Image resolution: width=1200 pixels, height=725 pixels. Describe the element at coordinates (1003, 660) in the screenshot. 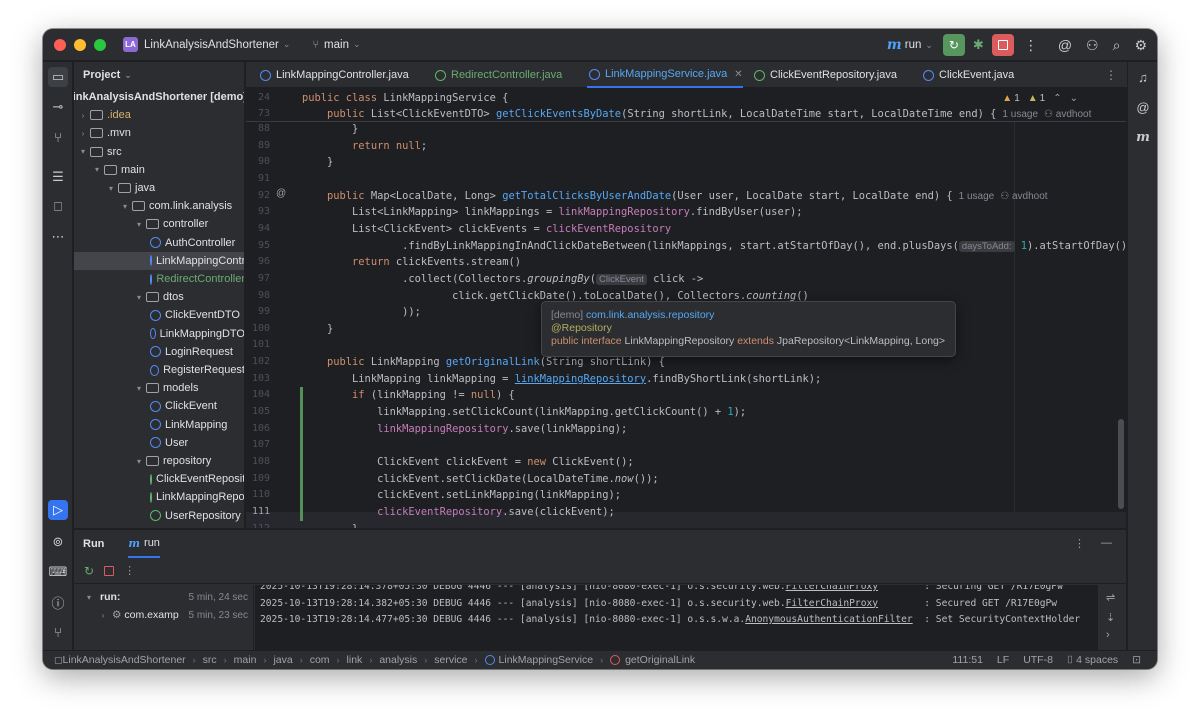

I see `line-separator: LF` at that location.